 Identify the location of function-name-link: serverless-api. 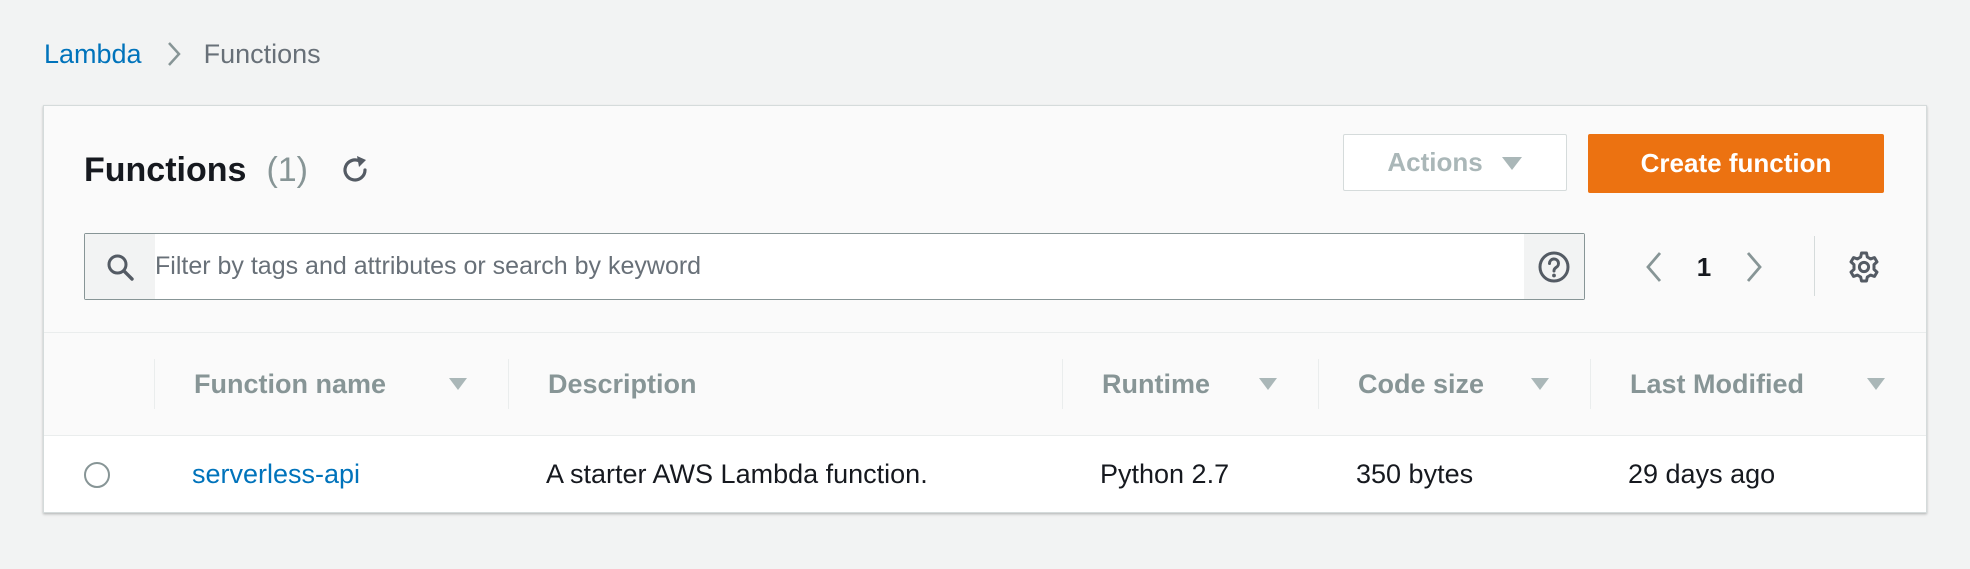
(276, 474).